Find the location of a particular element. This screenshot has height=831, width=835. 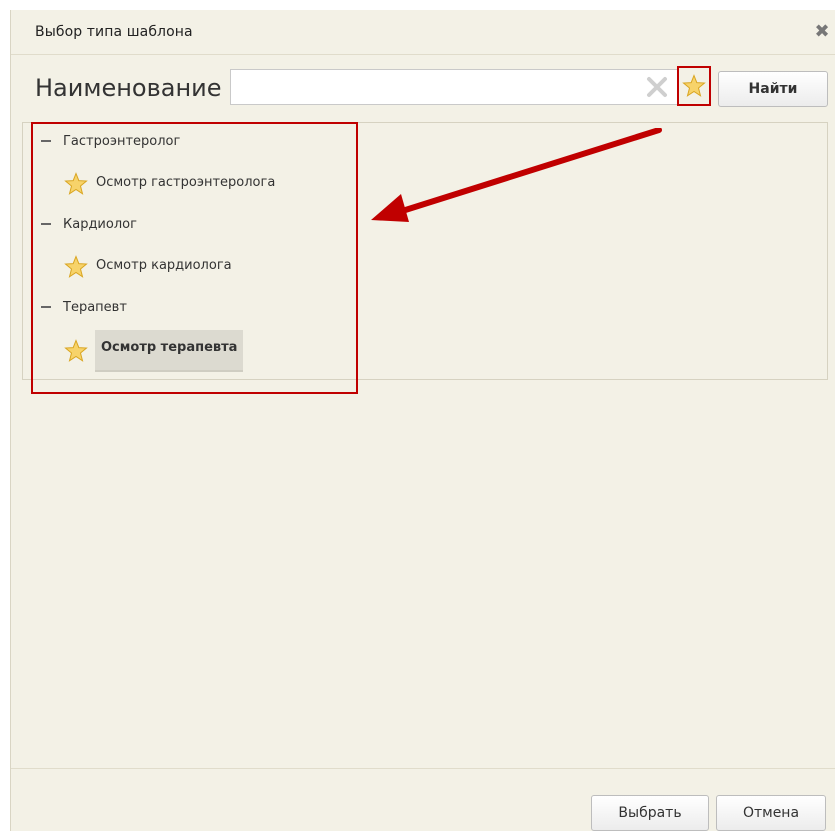

clear-x-icon is located at coordinates (657, 87).